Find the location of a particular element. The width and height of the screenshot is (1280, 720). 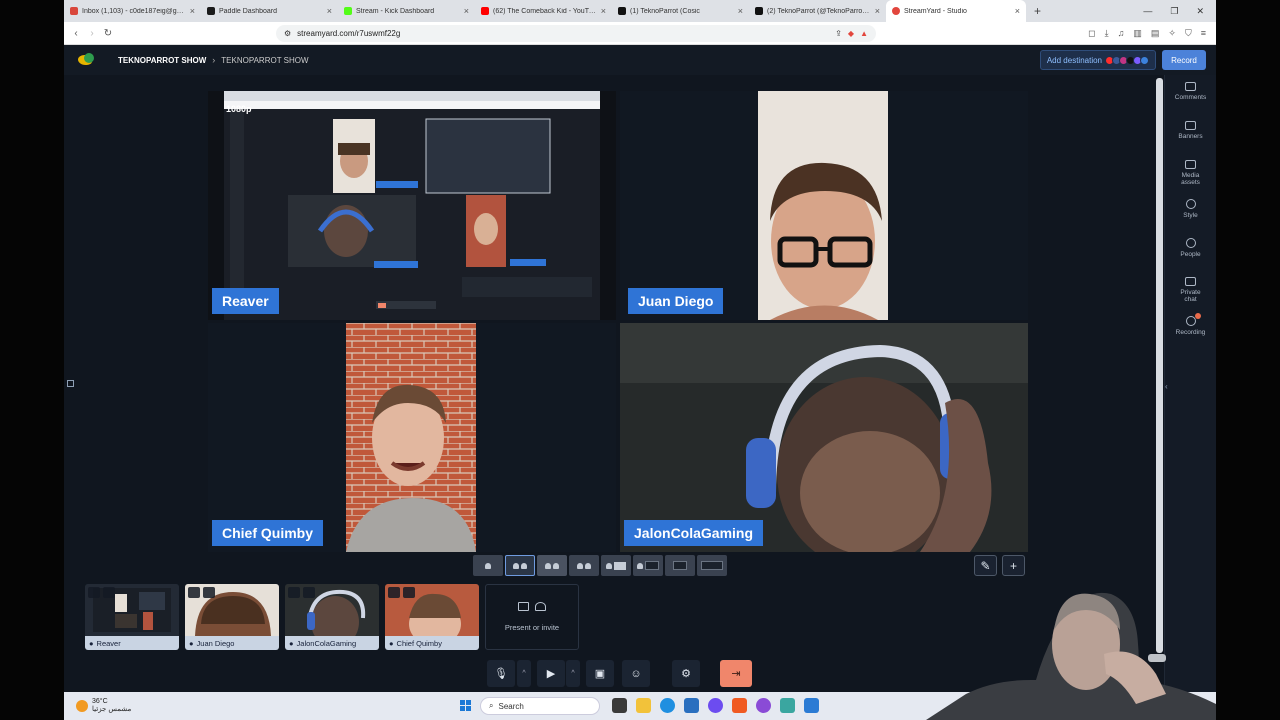

site-info-icon: ⚙ is located at coordinates (287, 33).